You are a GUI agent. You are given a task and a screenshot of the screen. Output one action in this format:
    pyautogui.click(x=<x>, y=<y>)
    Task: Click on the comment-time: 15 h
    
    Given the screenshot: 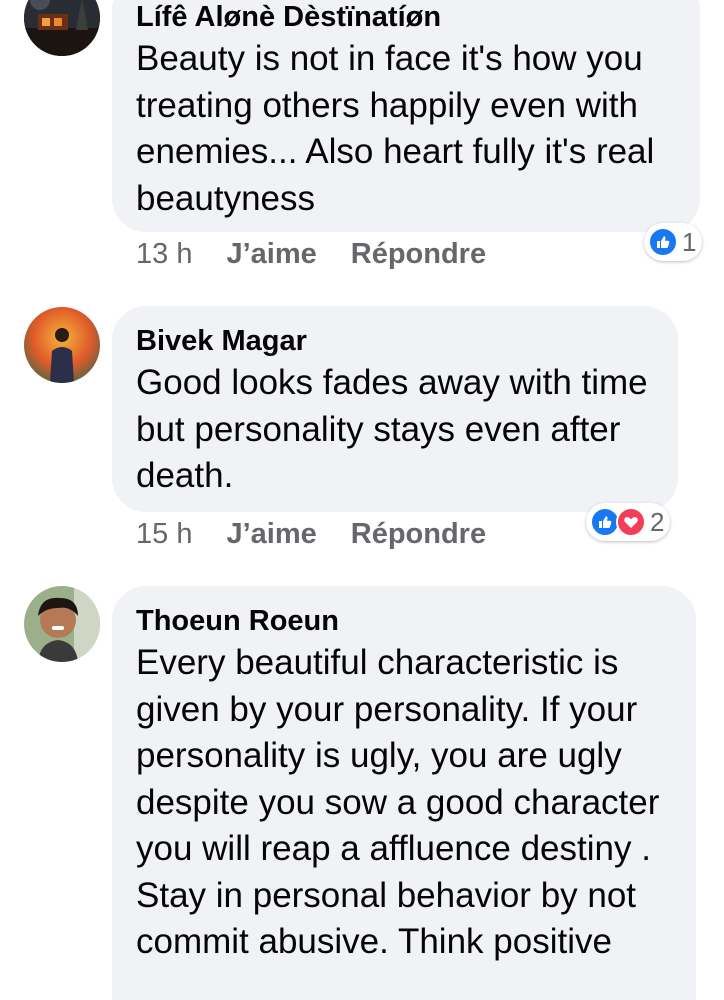 What is the action you would take?
    pyautogui.click(x=164, y=534)
    